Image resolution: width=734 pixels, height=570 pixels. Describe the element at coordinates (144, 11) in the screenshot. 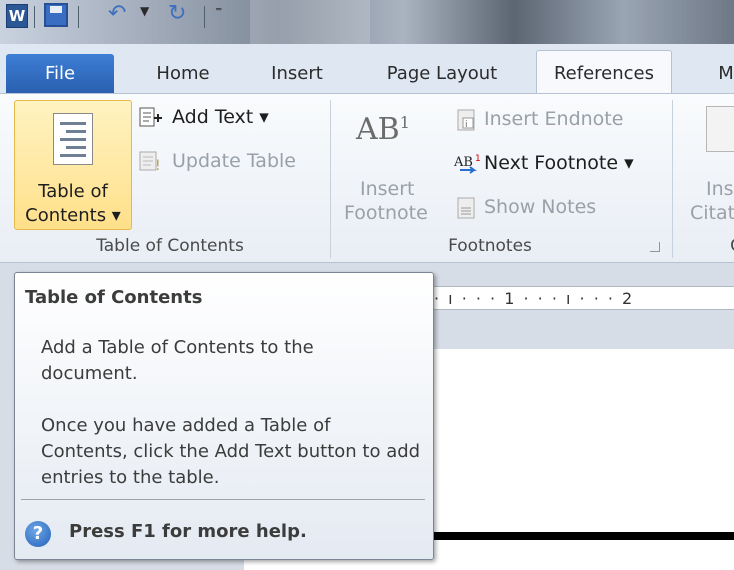

I see `undo-dropdown-icon: ▼` at that location.